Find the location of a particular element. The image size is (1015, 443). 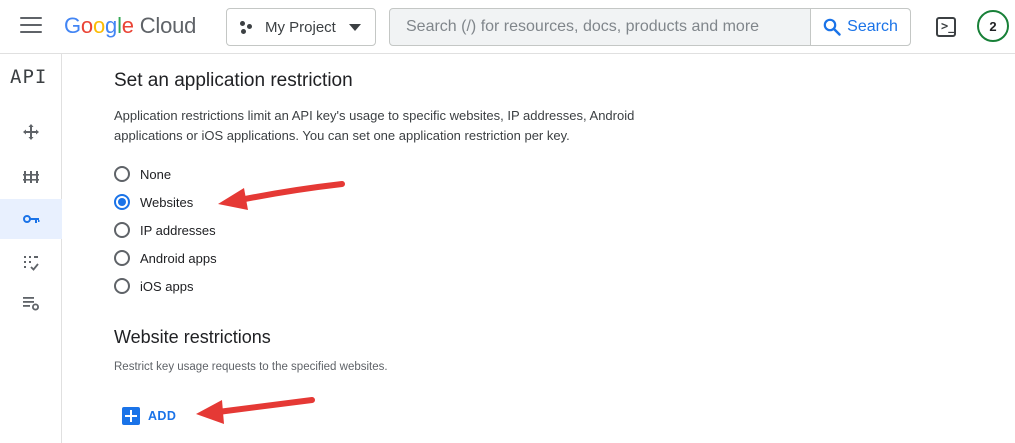

radio-label: iOS apps is located at coordinates (167, 286).